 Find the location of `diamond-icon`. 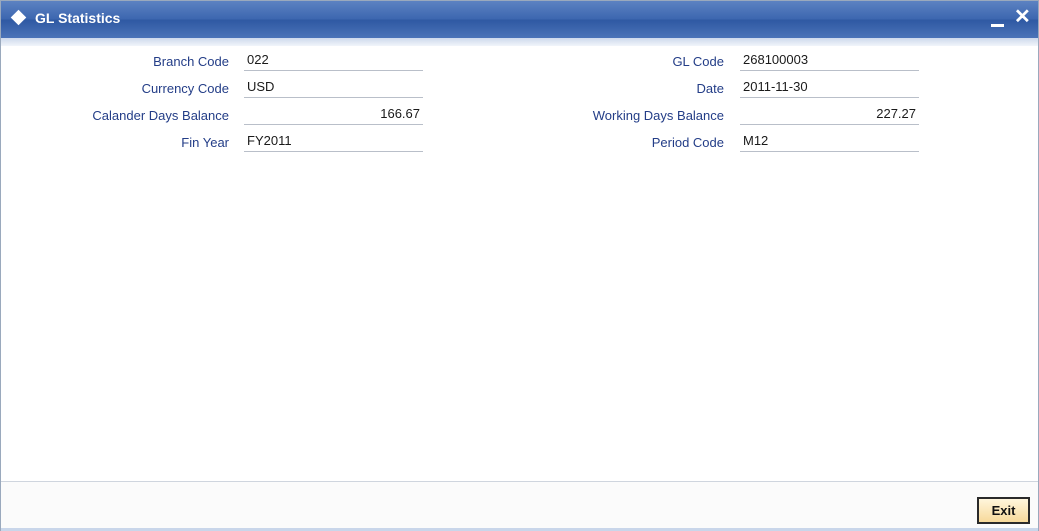

diamond-icon is located at coordinates (18, 17).